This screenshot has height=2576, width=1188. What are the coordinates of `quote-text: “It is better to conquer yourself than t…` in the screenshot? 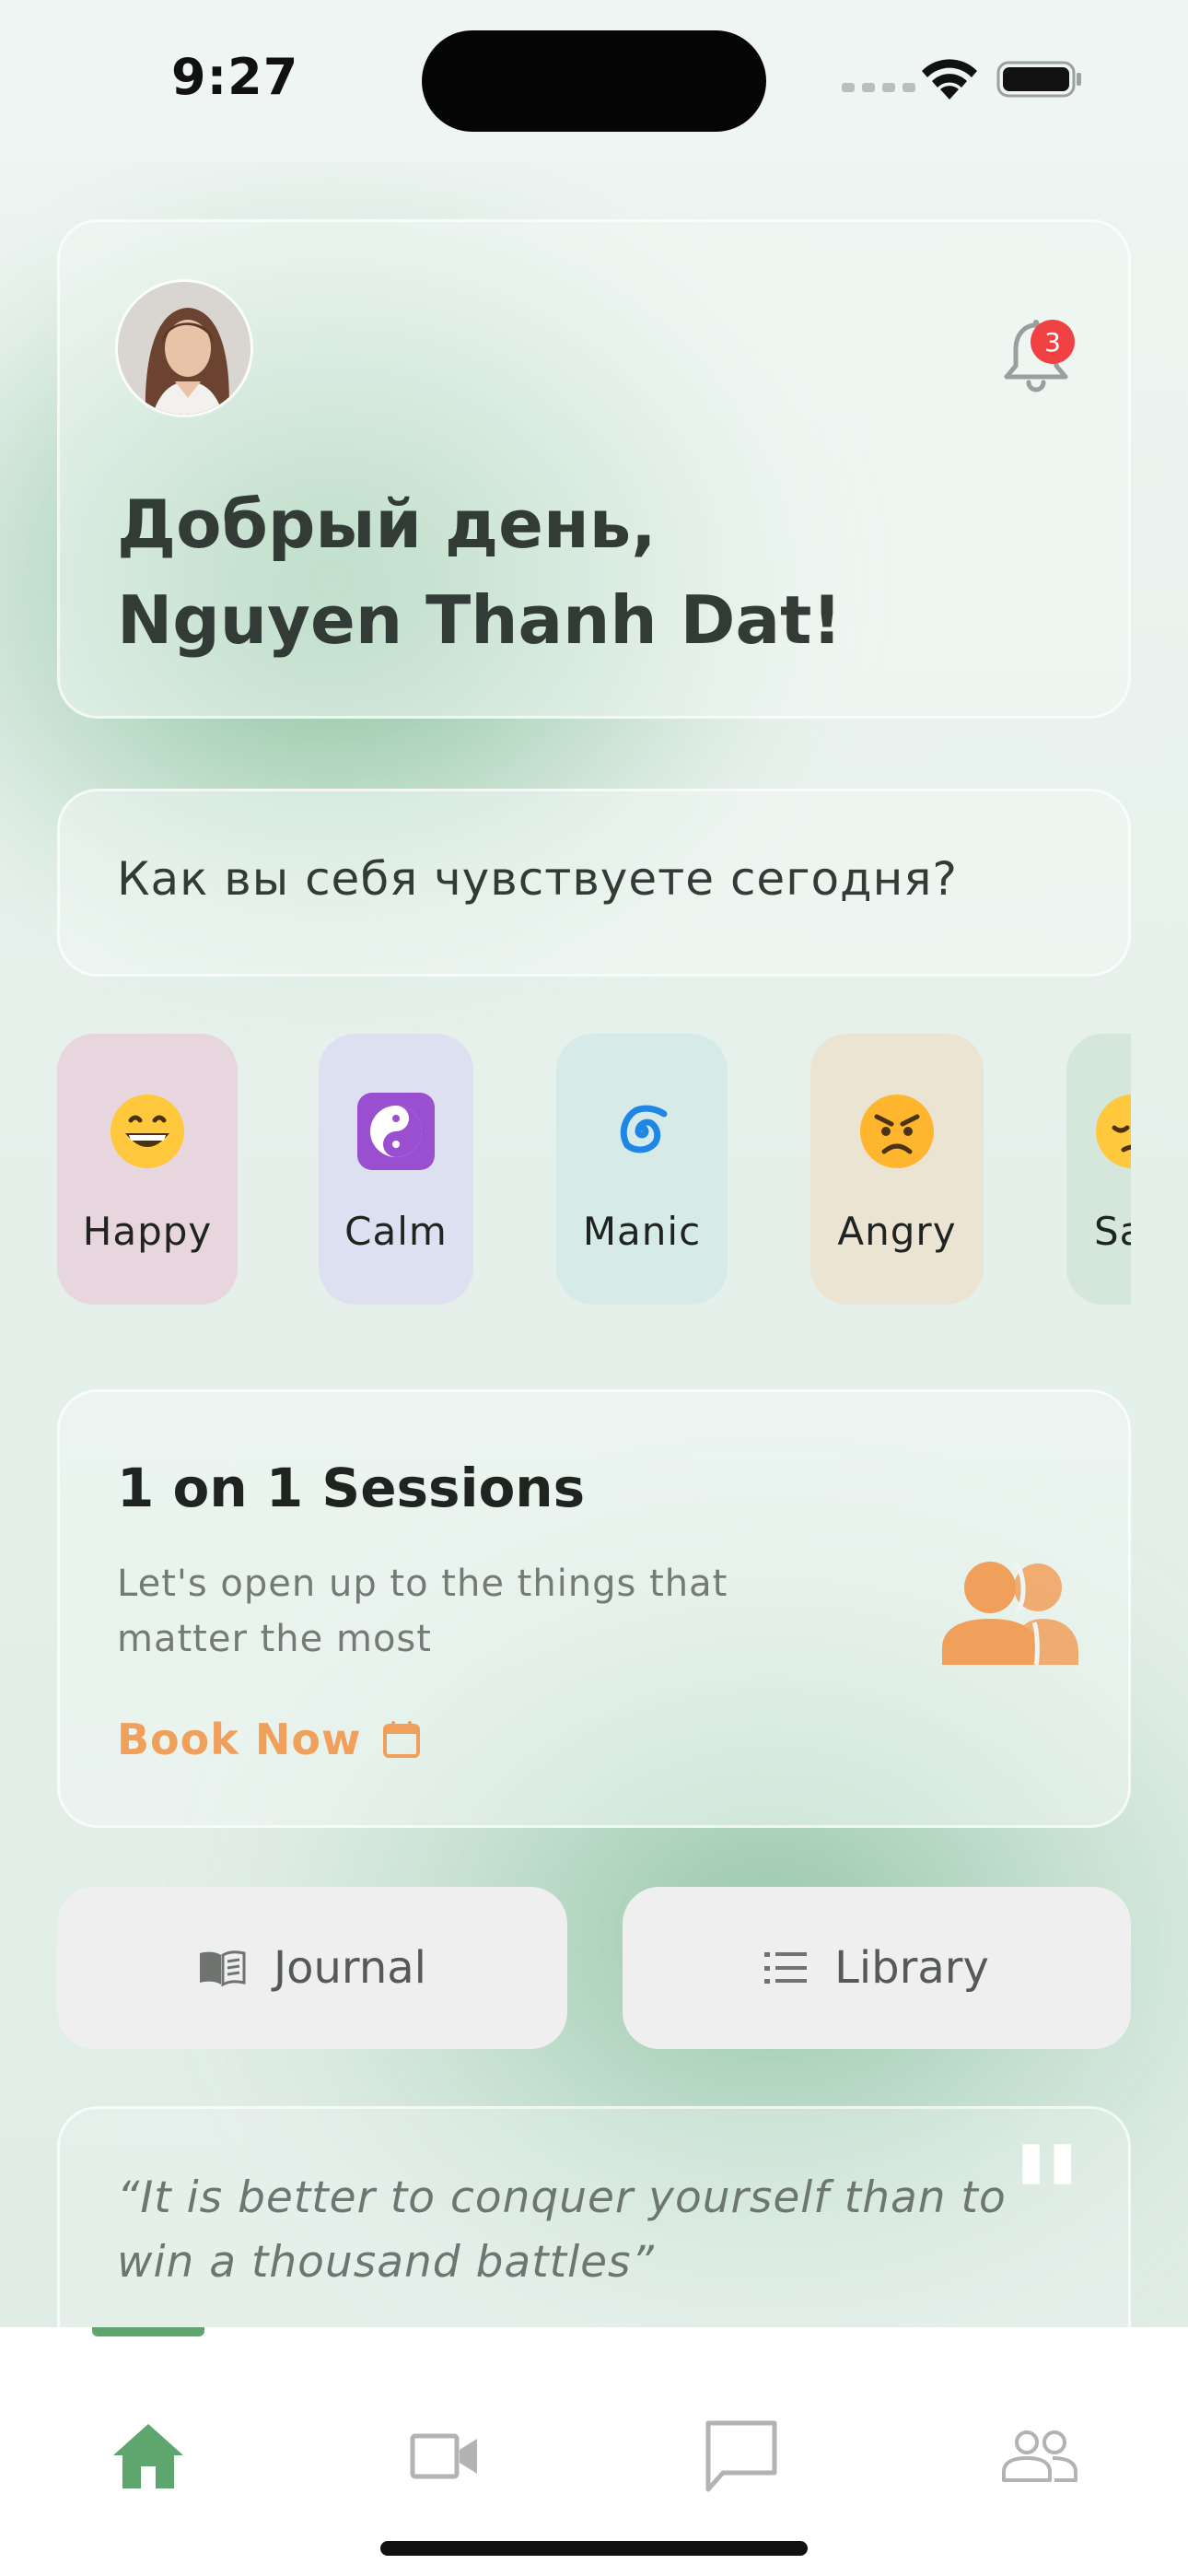 It's located at (562, 2230).